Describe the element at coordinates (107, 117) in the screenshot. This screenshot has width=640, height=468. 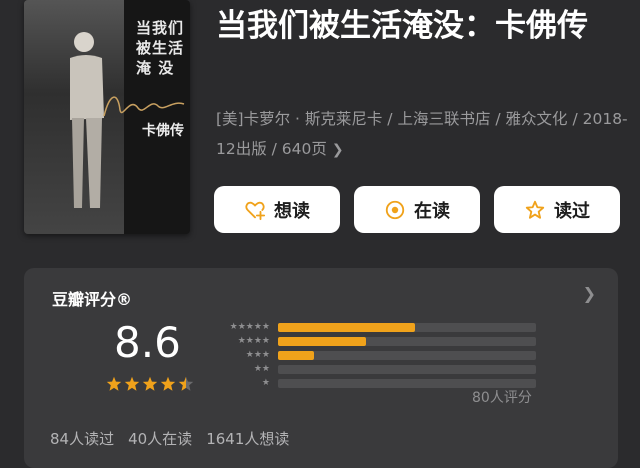
I see `book-cover: 当我们 被生活 淹 没 卡佛传` at that location.